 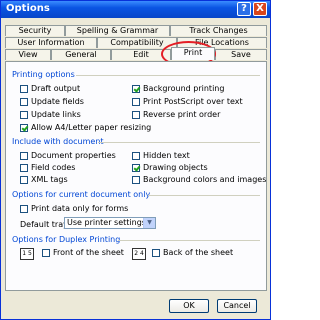 What do you see at coordinates (83, 252) in the screenshot?
I see `front-of-sheet-checkbox: Front of the sheet` at bounding box center [83, 252].